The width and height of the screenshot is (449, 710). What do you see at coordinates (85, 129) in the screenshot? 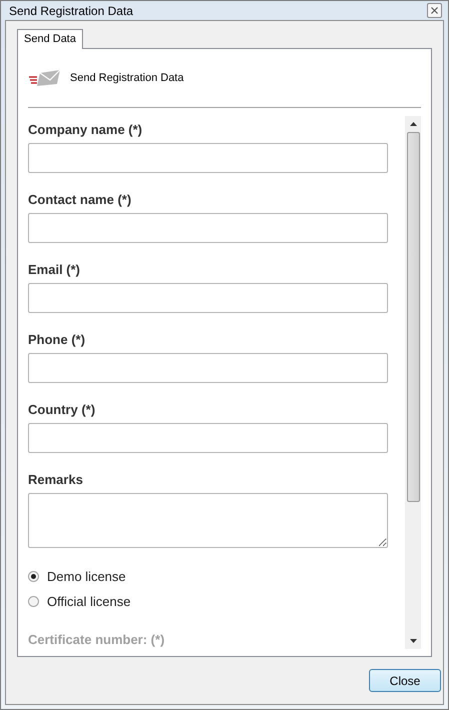
I see `field-label: Company name (*)` at bounding box center [85, 129].